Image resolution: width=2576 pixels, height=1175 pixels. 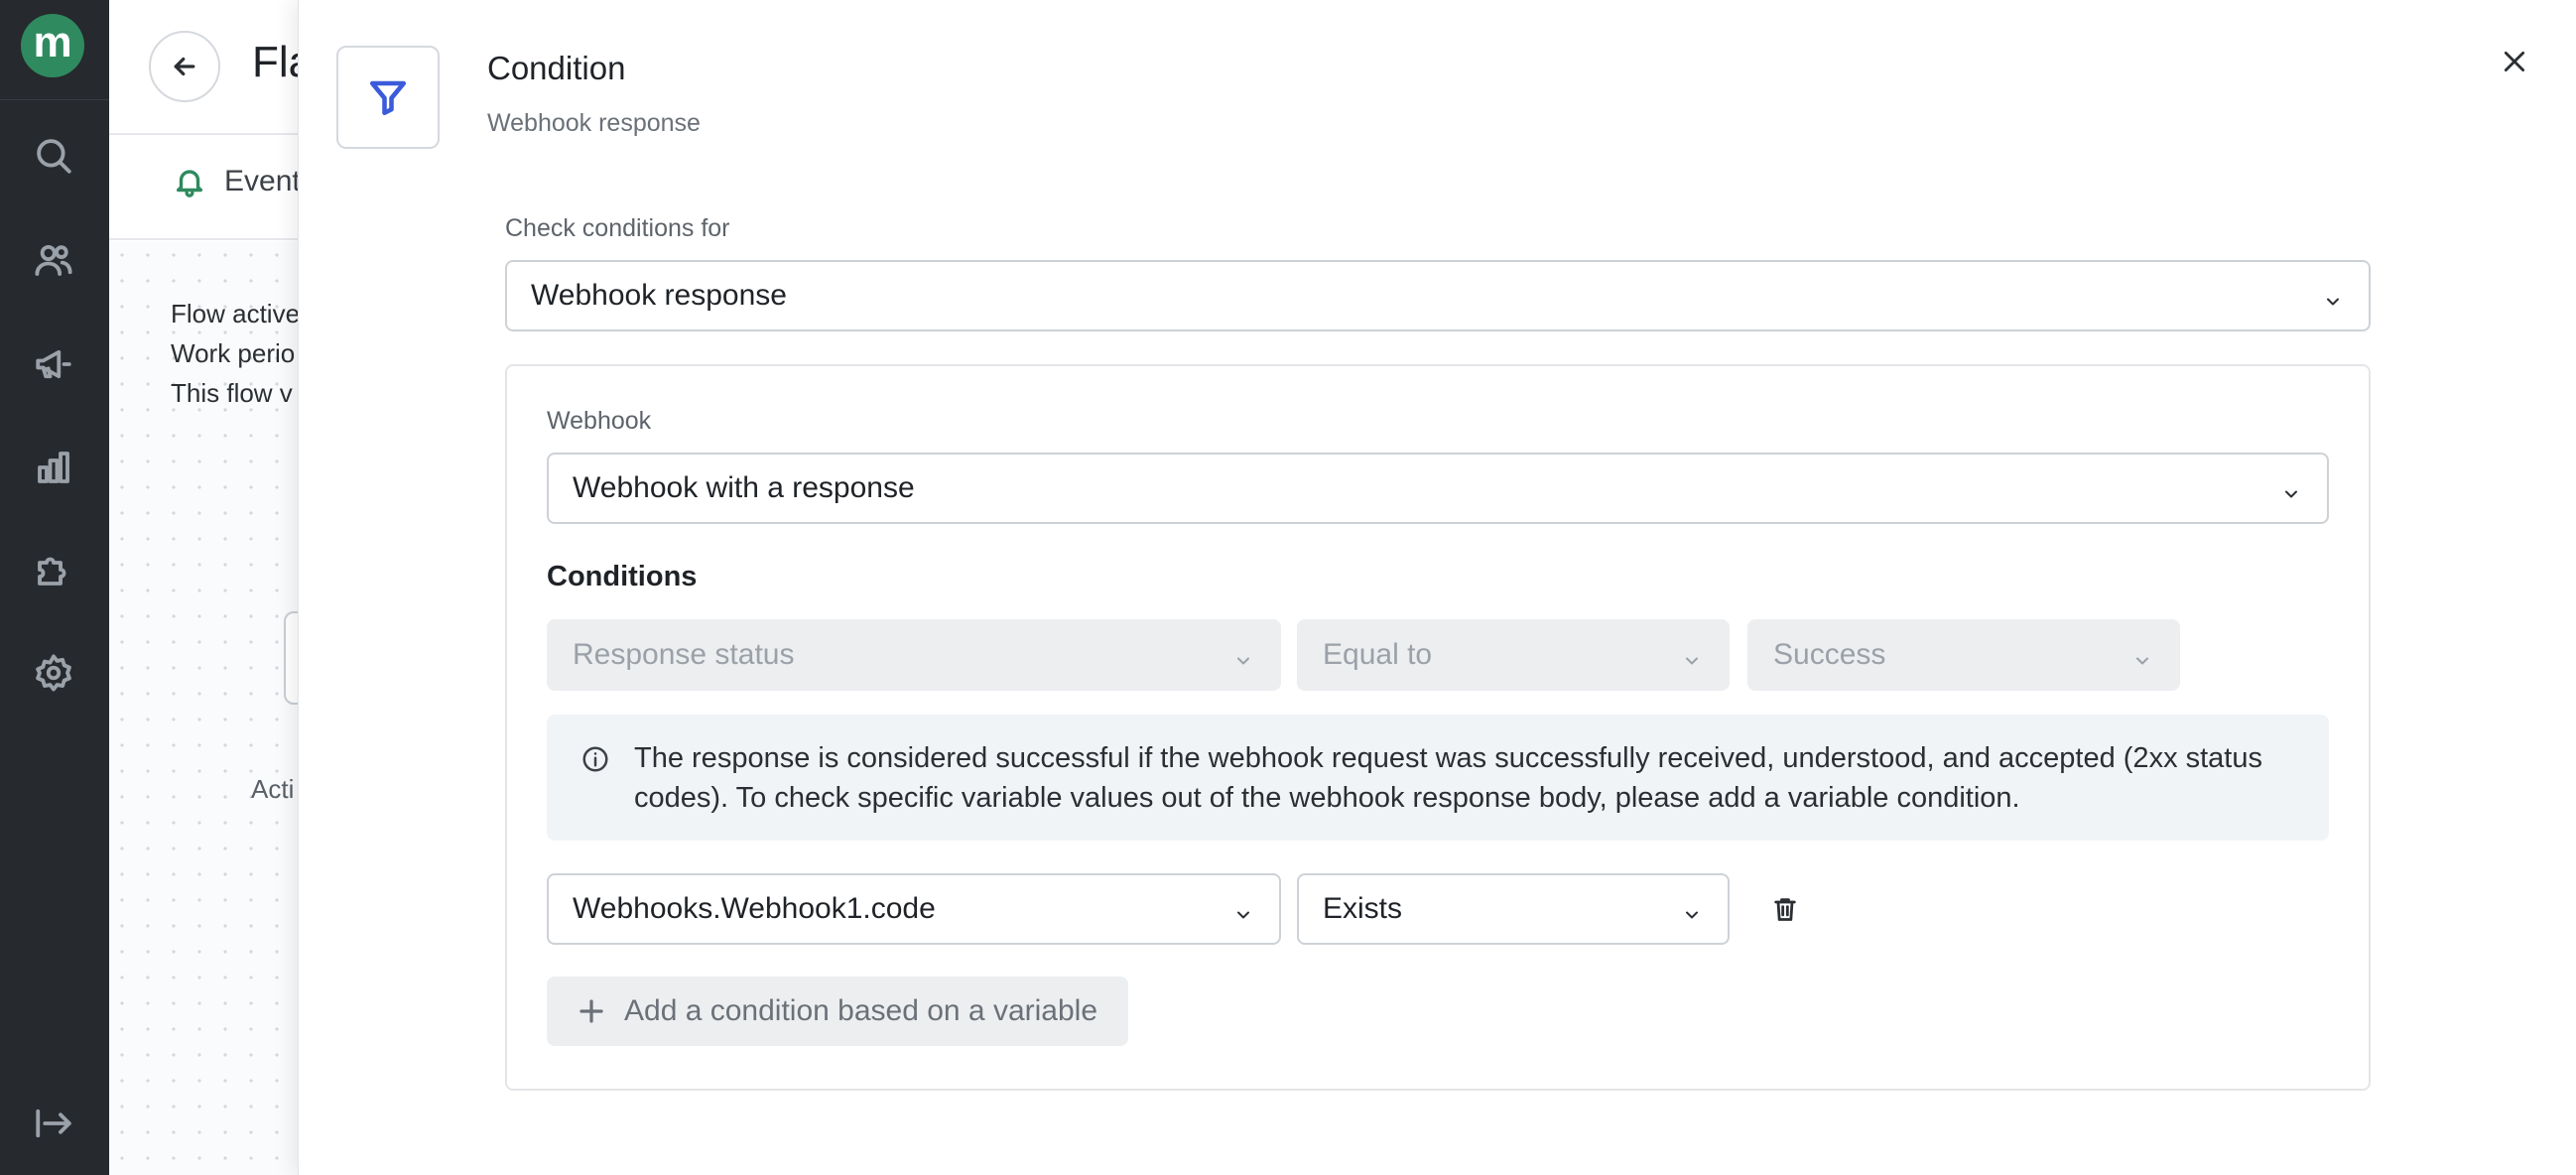 What do you see at coordinates (1438, 296) in the screenshot?
I see `check-conditions-select: Webhook response` at bounding box center [1438, 296].